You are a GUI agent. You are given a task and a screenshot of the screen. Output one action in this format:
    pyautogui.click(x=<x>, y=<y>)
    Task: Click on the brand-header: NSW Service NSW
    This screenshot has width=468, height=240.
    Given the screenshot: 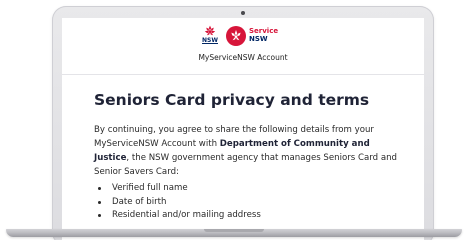 What is the action you would take?
    pyautogui.click(x=243, y=37)
    